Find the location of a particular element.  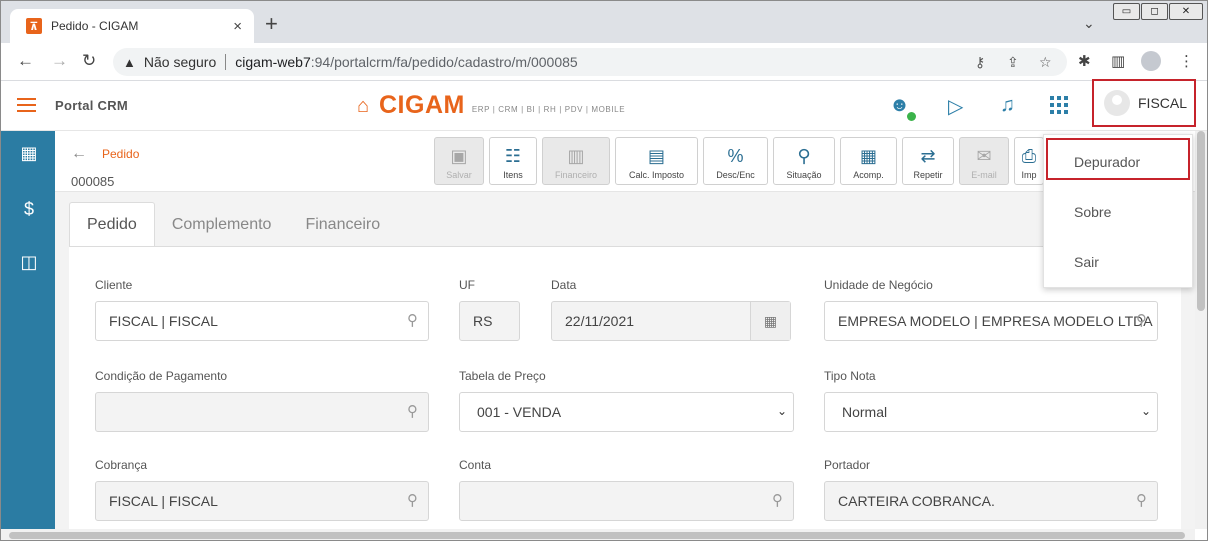

extensions-icon: ✱ is located at coordinates (1084, 61).